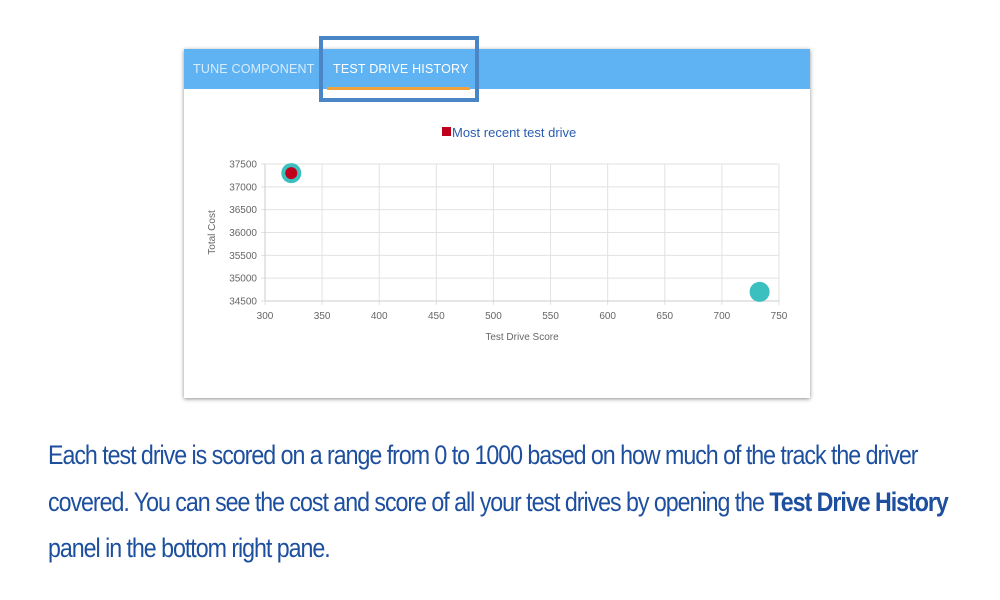 The width and height of the screenshot is (1000, 600). Describe the element at coordinates (436, 316) in the screenshot. I see `x-tick-label: 450` at that location.